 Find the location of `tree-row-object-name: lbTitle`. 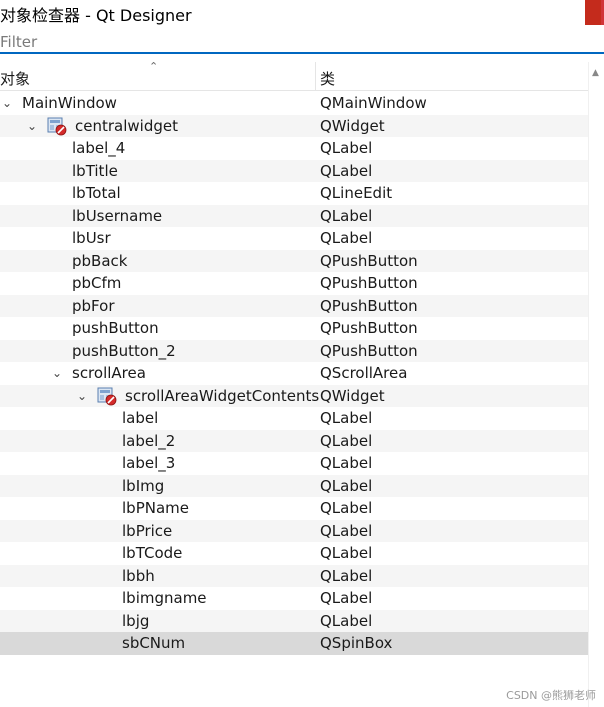

tree-row-object-name: lbTitle is located at coordinates (95, 170).